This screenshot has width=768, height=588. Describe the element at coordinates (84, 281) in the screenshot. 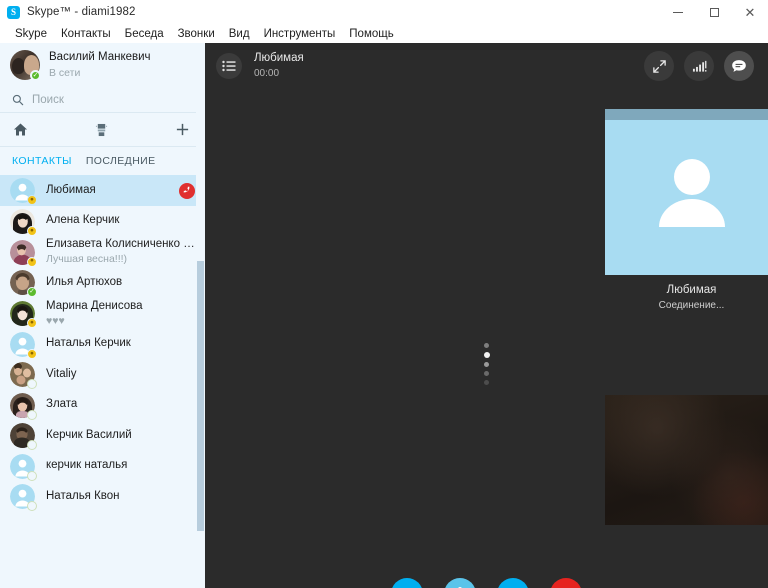

I see `contact-name: Илья Артюхов` at that location.